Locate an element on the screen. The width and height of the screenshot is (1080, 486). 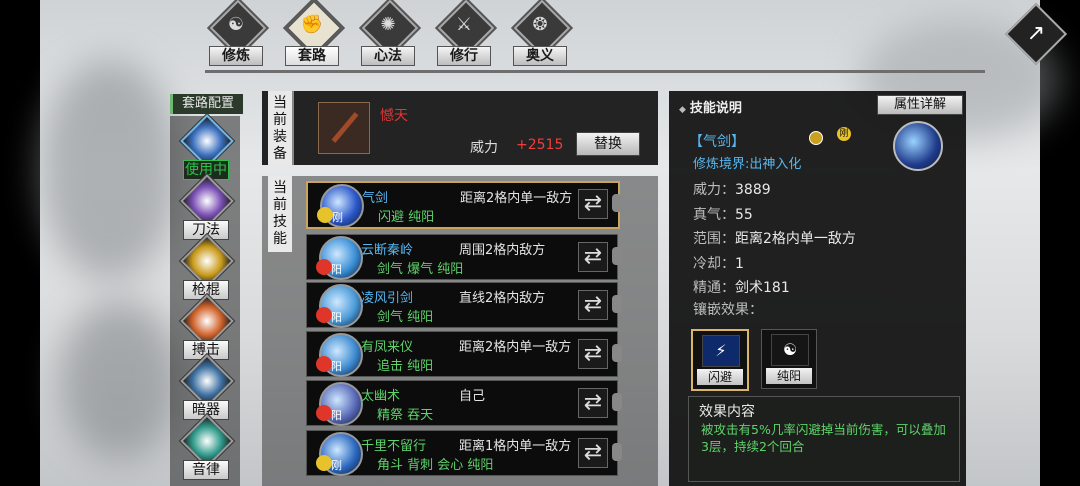
skill-row: 阳 太幽术 自己精祭 吞天 is located at coordinates (462, 403).